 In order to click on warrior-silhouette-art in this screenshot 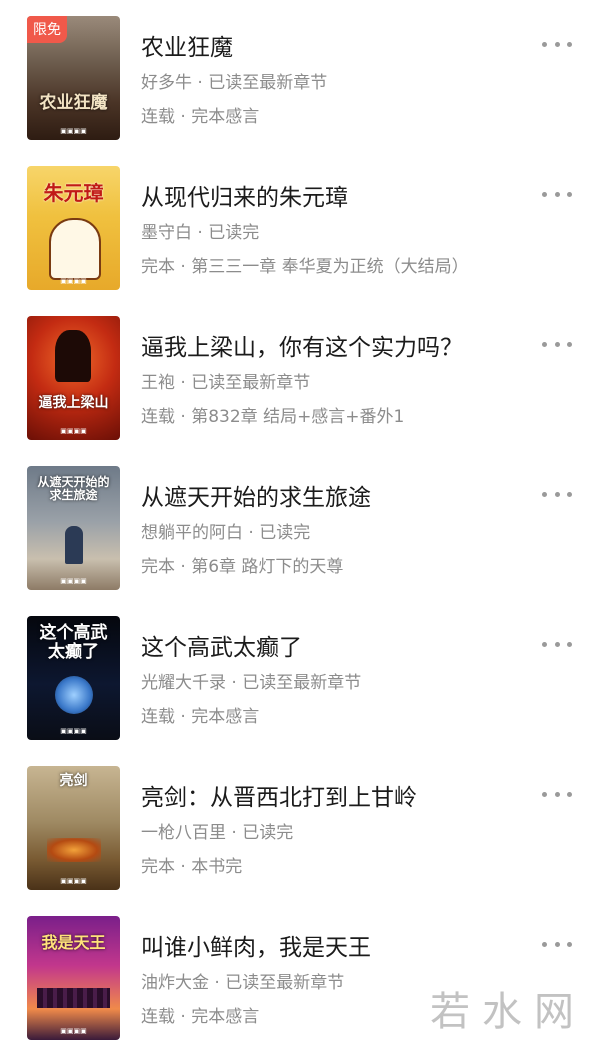, I will do `click(73, 356)`.